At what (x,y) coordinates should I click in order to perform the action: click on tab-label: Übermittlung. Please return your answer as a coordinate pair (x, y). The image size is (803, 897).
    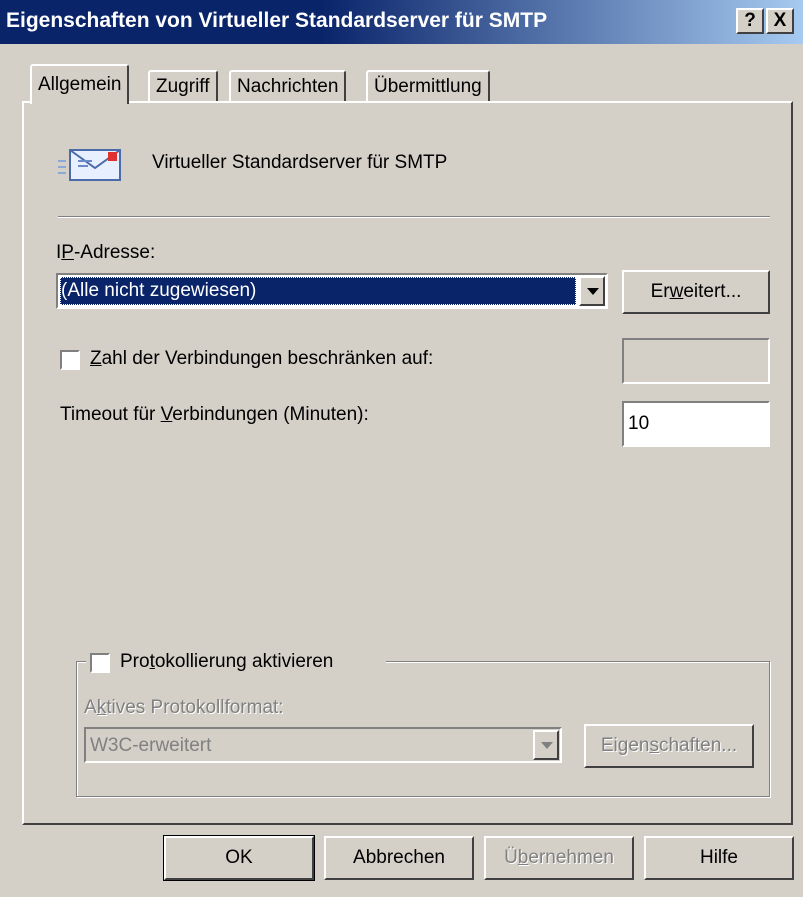
    Looking at the image, I should click on (428, 86).